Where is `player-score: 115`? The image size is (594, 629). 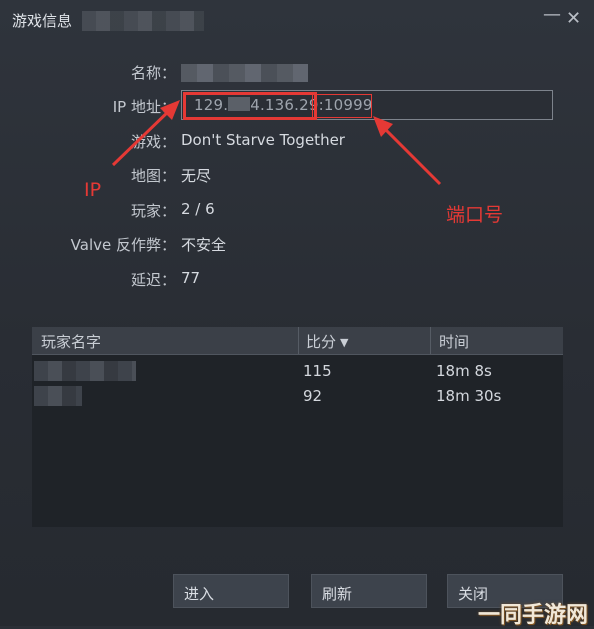 player-score: 115 is located at coordinates (317, 371).